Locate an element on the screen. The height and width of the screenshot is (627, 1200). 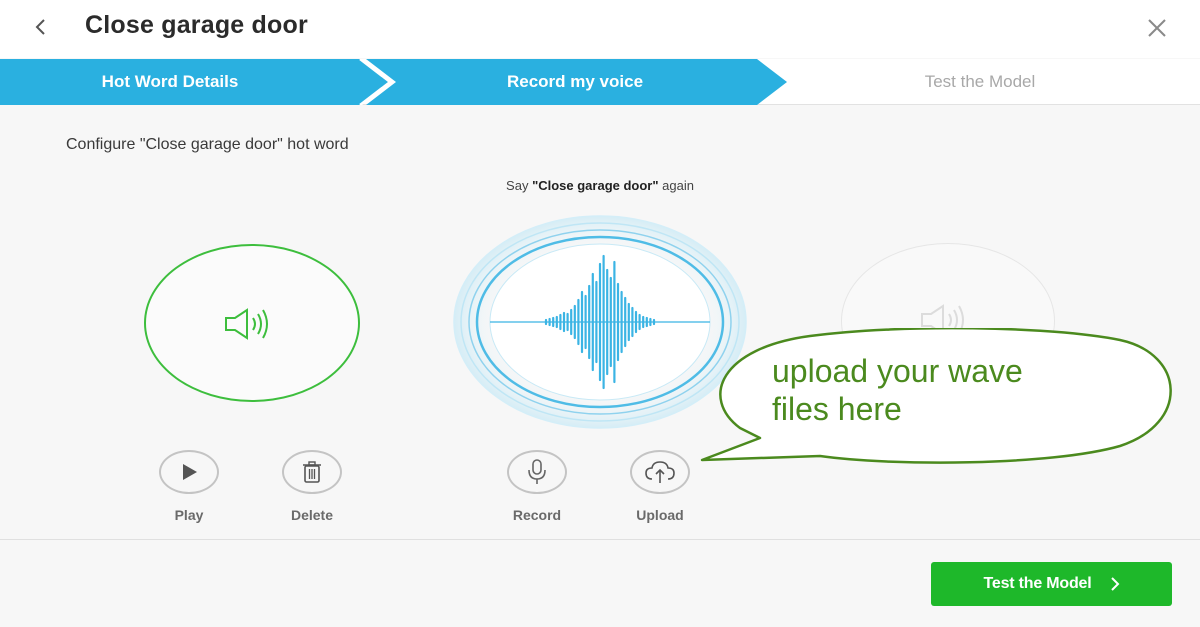
play-label: Play is located at coordinates (189, 515).